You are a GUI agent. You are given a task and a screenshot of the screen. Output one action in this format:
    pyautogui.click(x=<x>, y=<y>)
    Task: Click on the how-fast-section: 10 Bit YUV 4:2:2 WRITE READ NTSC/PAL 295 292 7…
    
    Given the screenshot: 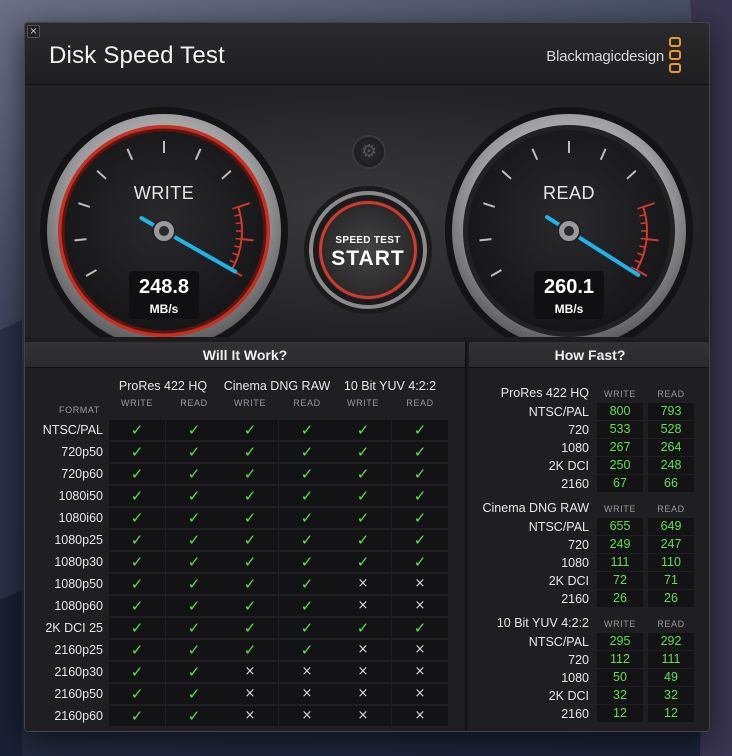 What is the action you would take?
    pyautogui.click(x=589, y=663)
    